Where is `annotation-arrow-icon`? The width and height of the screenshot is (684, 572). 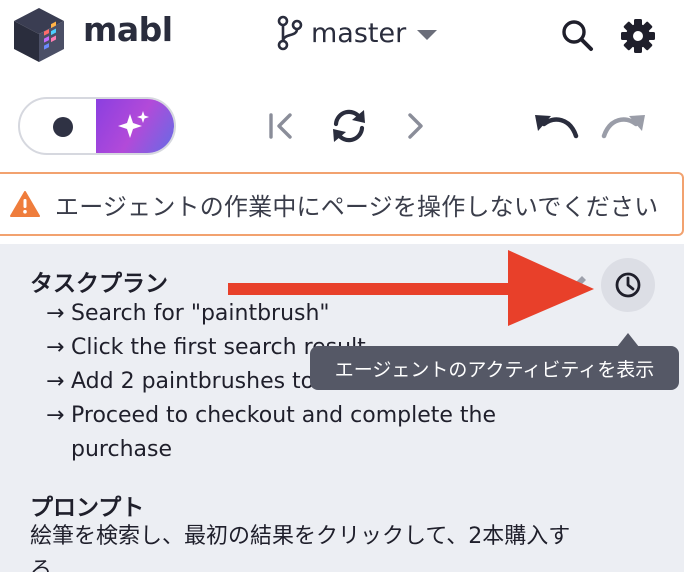
annotation-arrow-icon is located at coordinates (411, 288).